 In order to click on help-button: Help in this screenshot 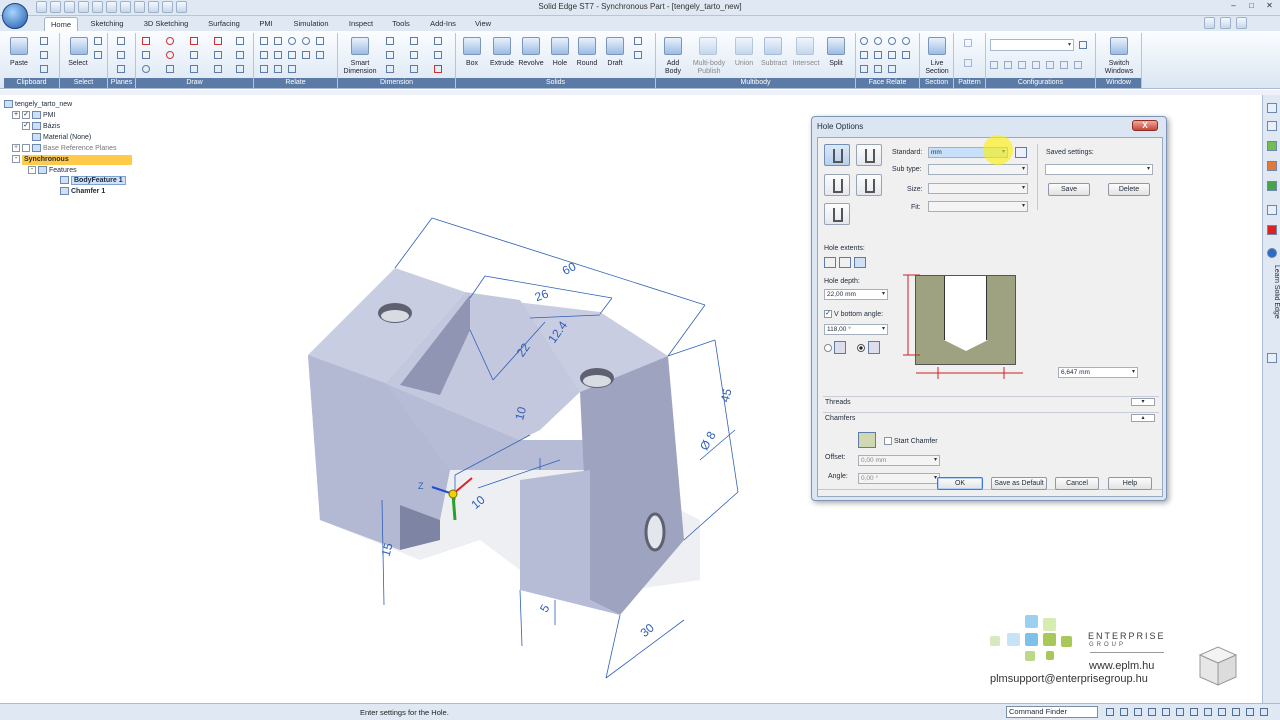, I will do `click(1130, 483)`.